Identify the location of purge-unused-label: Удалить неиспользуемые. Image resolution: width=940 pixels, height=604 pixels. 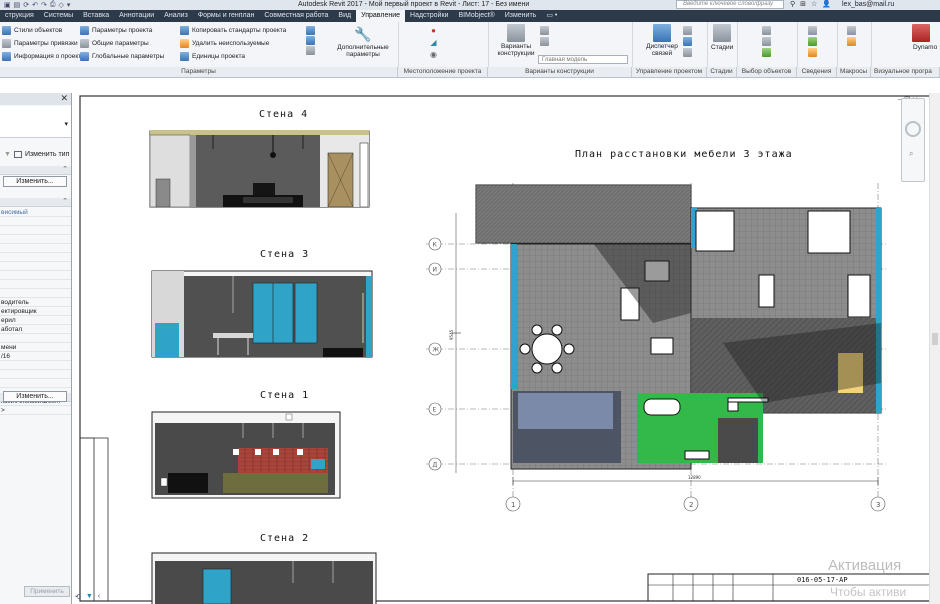
(231, 43).